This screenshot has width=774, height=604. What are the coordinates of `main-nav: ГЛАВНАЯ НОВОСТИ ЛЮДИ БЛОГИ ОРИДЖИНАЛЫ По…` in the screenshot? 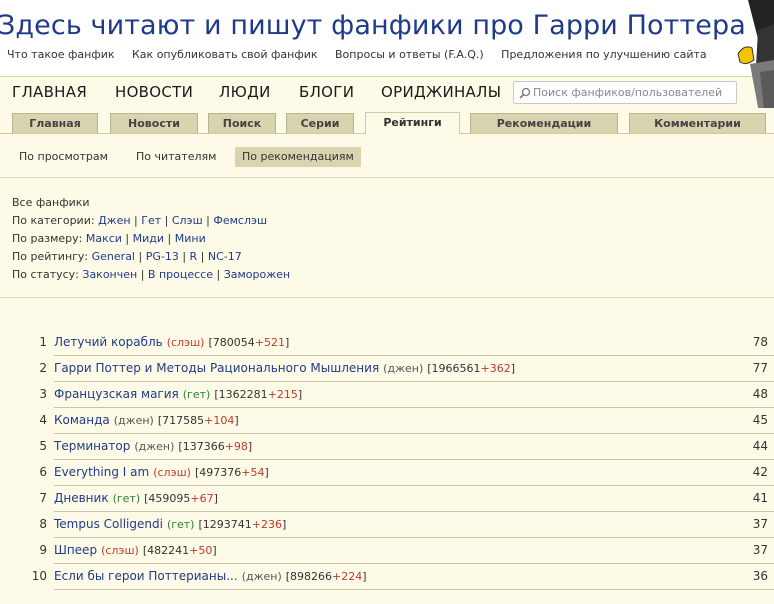 It's located at (387, 92).